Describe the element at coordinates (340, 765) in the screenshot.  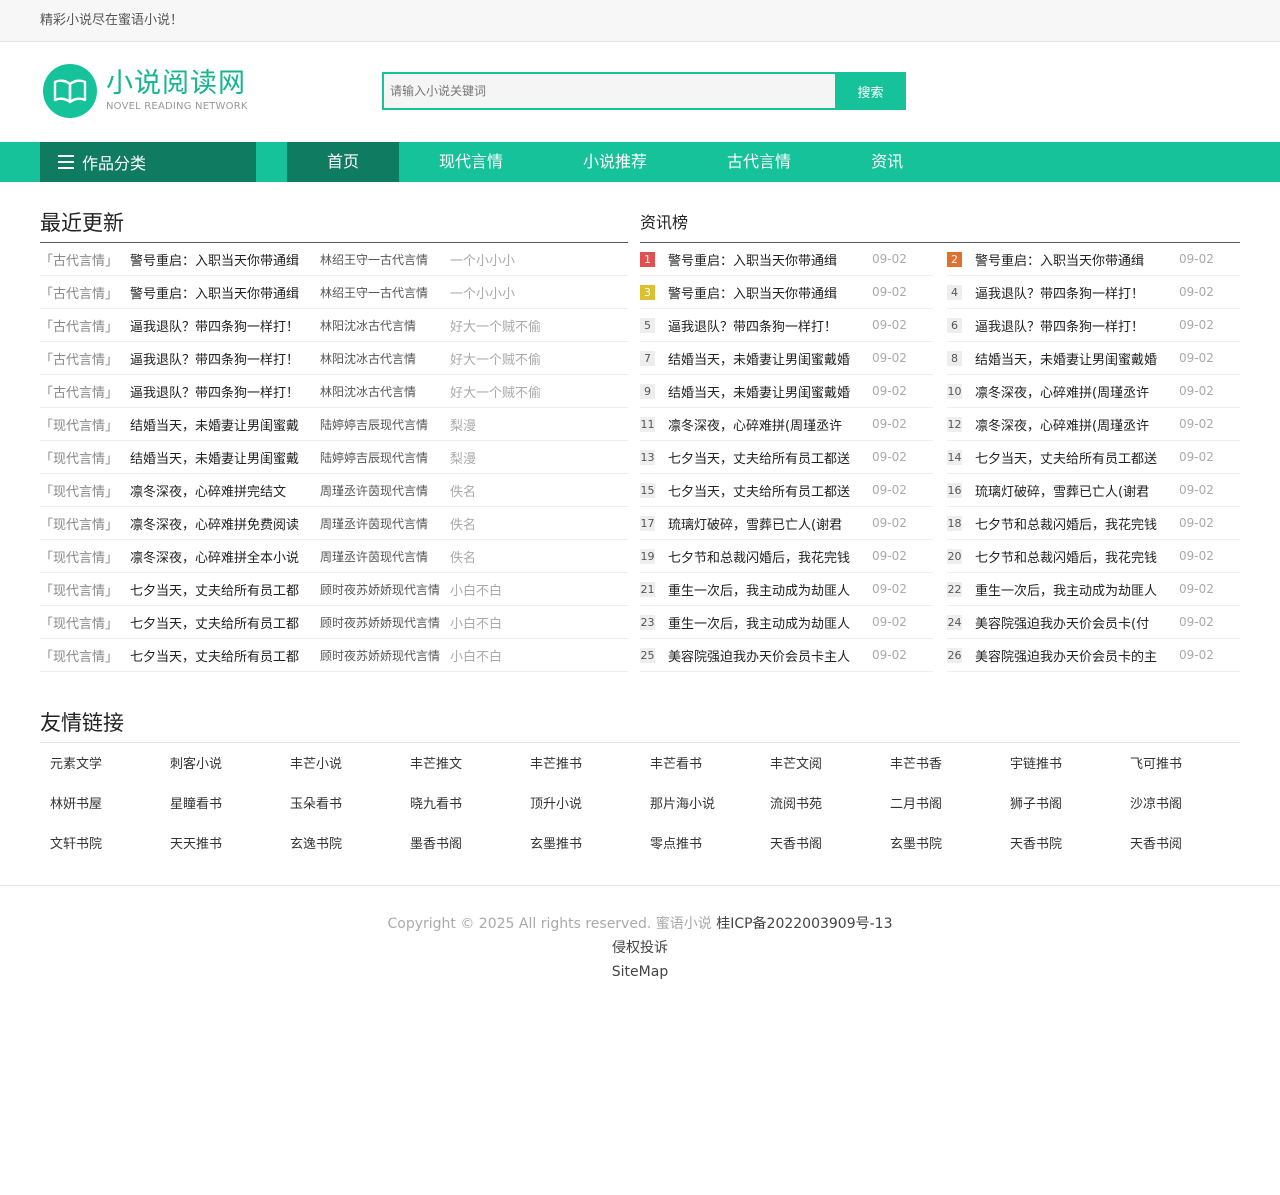
I see `friend-link: 丰芒小说` at that location.